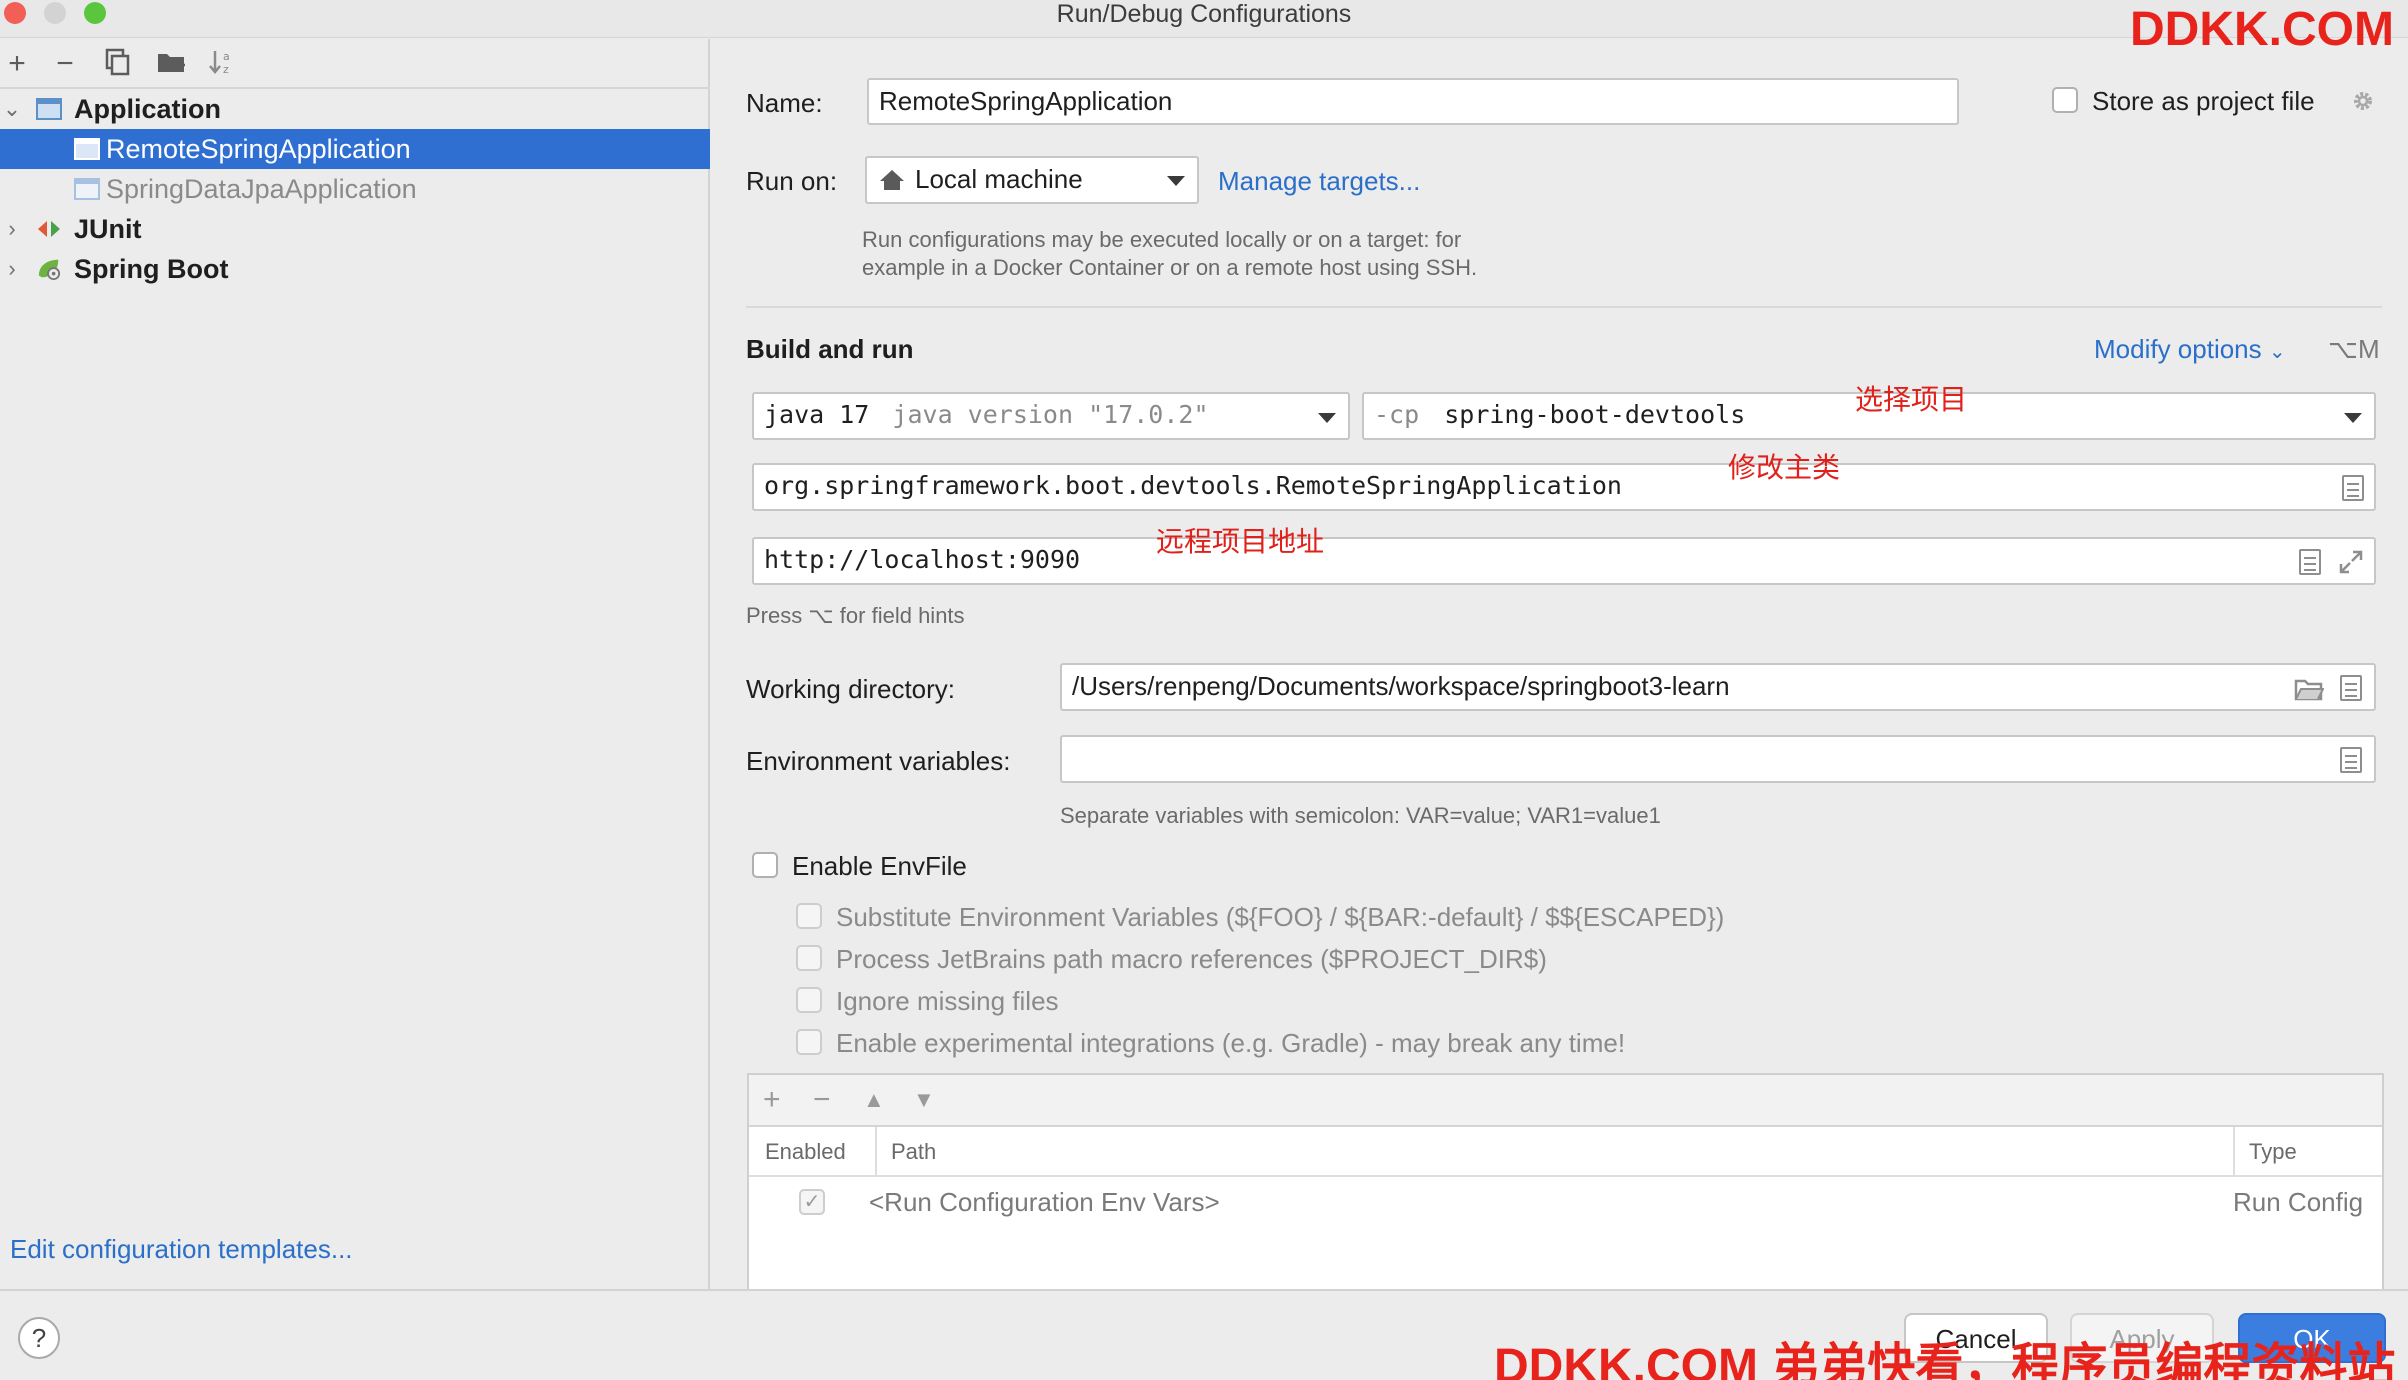 The image size is (2408, 1380). I want to click on edit-env-vars-icon, so click(2351, 760).